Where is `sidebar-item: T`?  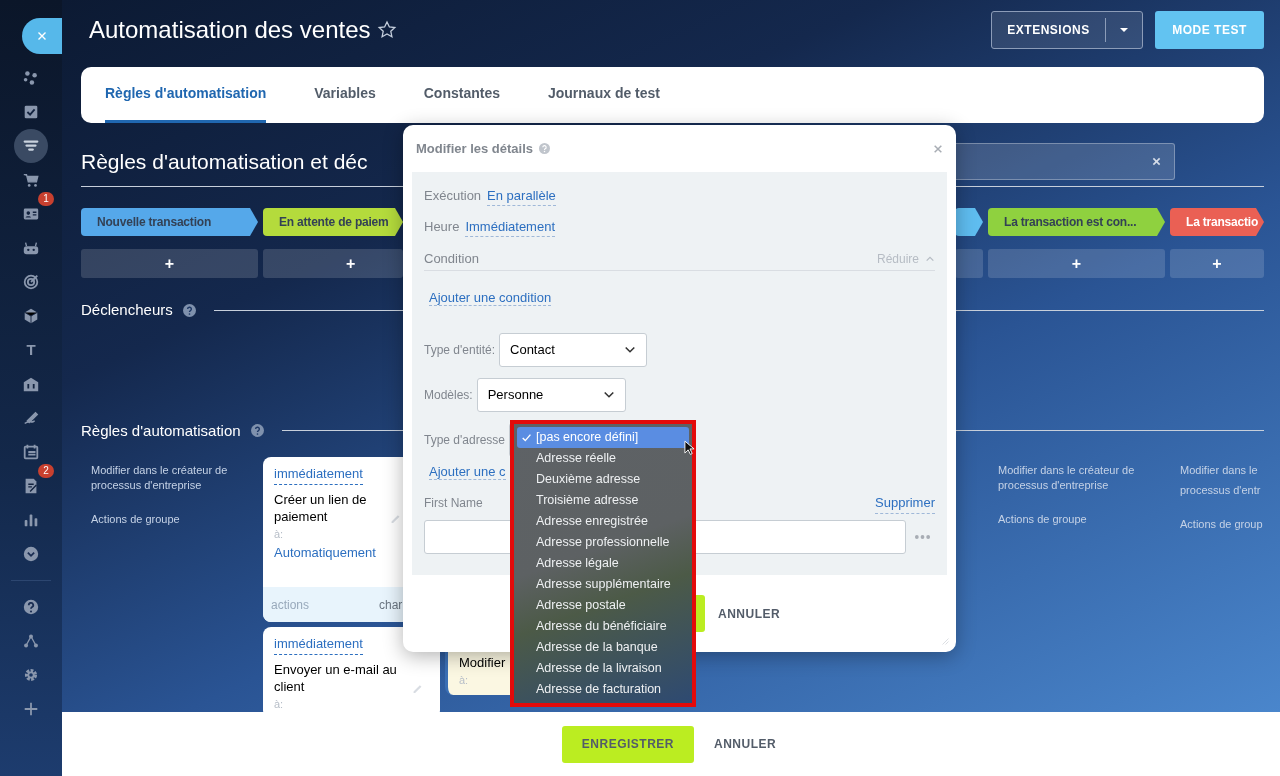
sidebar-item: T is located at coordinates (31, 350).